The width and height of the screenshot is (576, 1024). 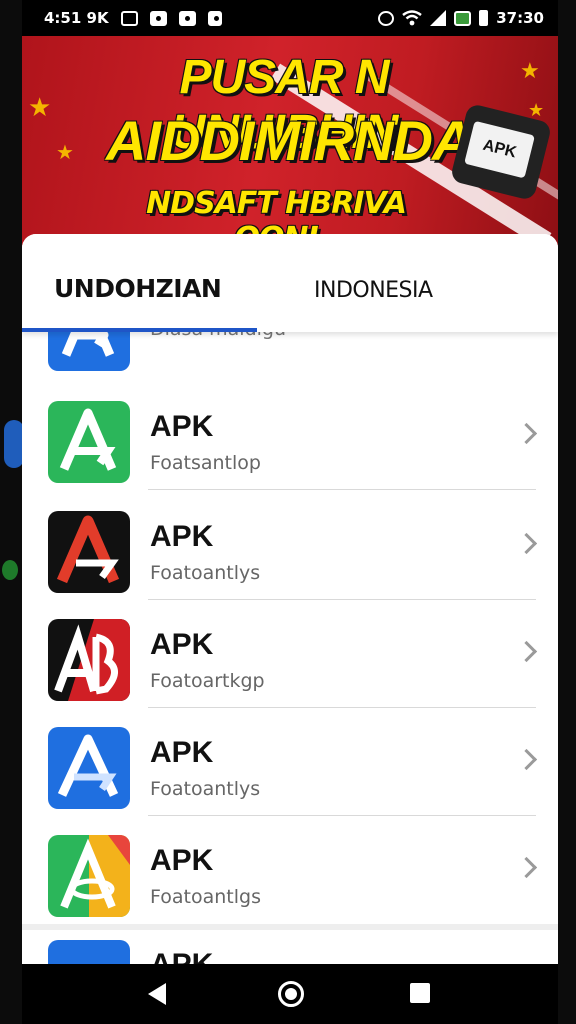 What do you see at coordinates (14, 444) in the screenshot?
I see `background-blob-blue` at bounding box center [14, 444].